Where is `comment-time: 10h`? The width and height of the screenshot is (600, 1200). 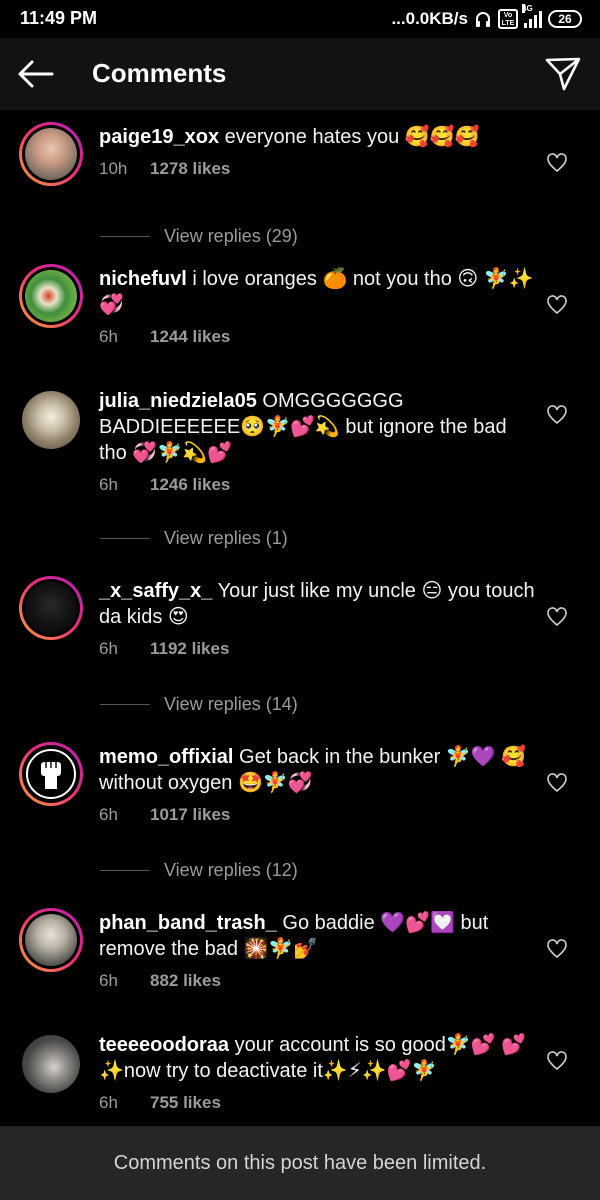
comment-time: 10h is located at coordinates (113, 168).